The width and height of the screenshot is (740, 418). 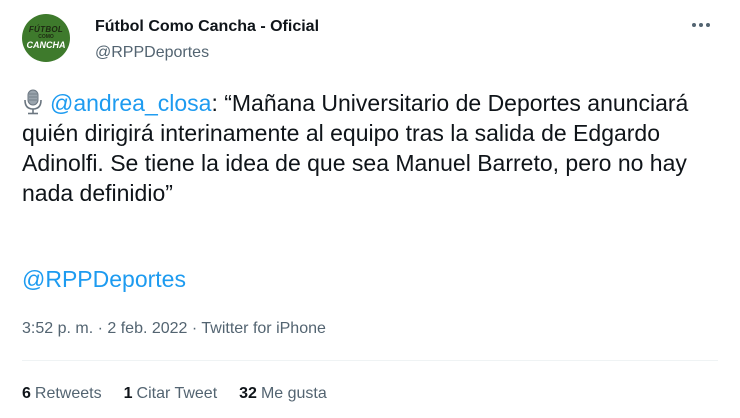 What do you see at coordinates (57, 328) in the screenshot?
I see `tweet-time: 3:52 p. m.` at bounding box center [57, 328].